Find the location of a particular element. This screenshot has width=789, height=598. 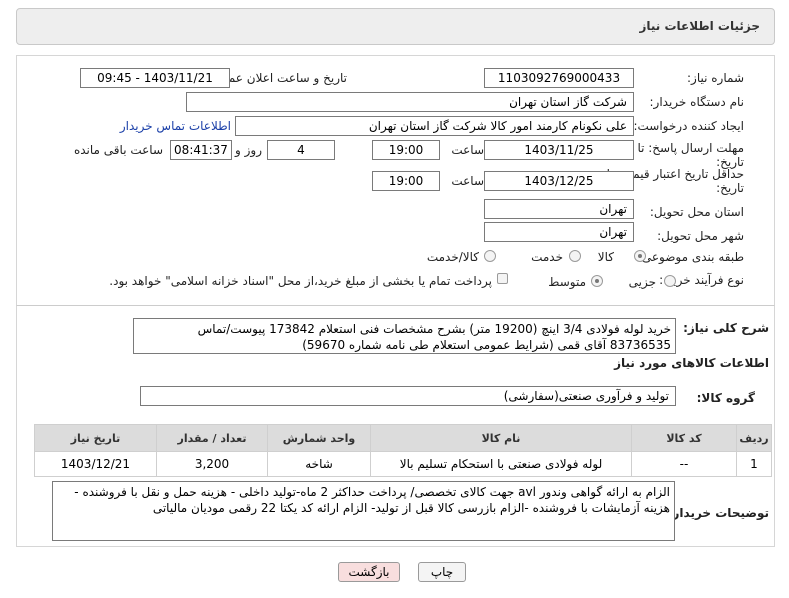

remaining-label: ساعت باقی مانده is located at coordinates (118, 150).